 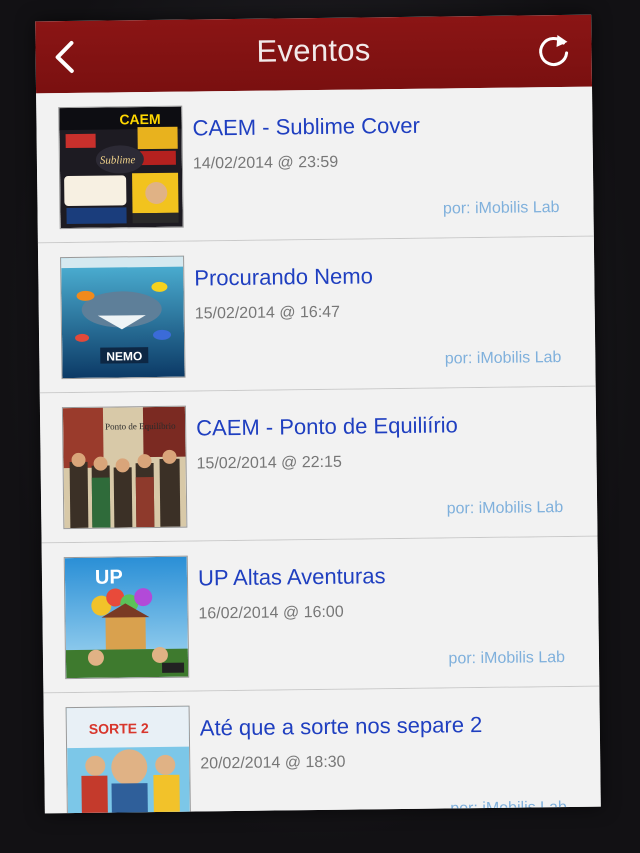 What do you see at coordinates (283, 277) in the screenshot?
I see `event-title: Procurando Nemo` at bounding box center [283, 277].